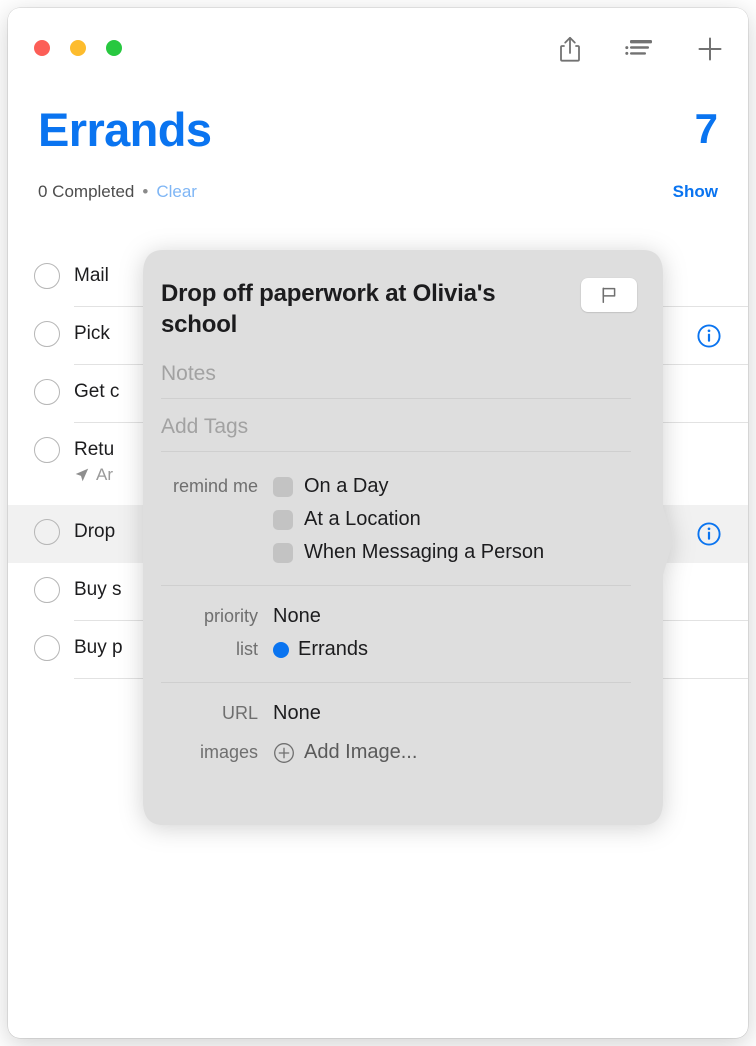 The image size is (756, 1046). Describe the element at coordinates (230, 616) in the screenshot. I see `priority-label: priority` at that location.